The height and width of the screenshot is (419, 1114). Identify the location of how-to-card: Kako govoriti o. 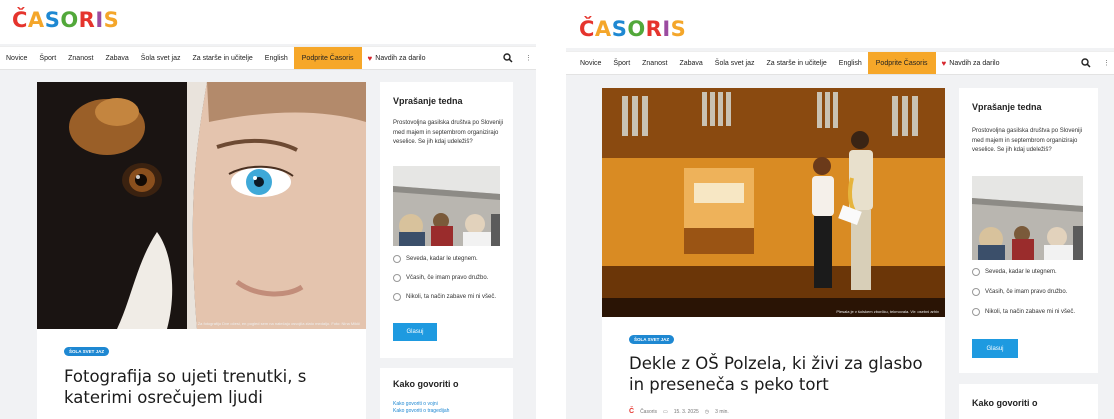
(1028, 401).